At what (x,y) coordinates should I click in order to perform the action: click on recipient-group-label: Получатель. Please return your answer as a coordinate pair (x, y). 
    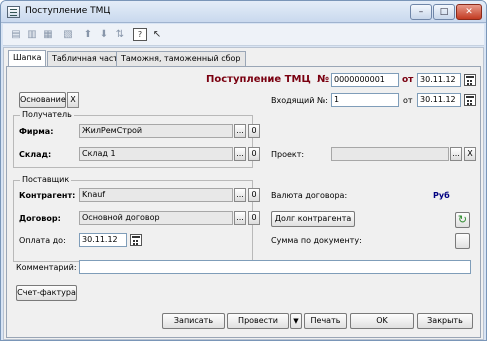
    Looking at the image, I should click on (47, 114).